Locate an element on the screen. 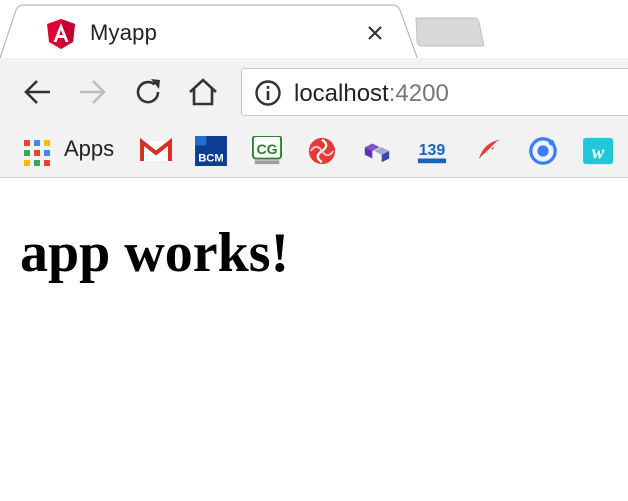 The image size is (628, 501). close-icon is located at coordinates (375, 33).